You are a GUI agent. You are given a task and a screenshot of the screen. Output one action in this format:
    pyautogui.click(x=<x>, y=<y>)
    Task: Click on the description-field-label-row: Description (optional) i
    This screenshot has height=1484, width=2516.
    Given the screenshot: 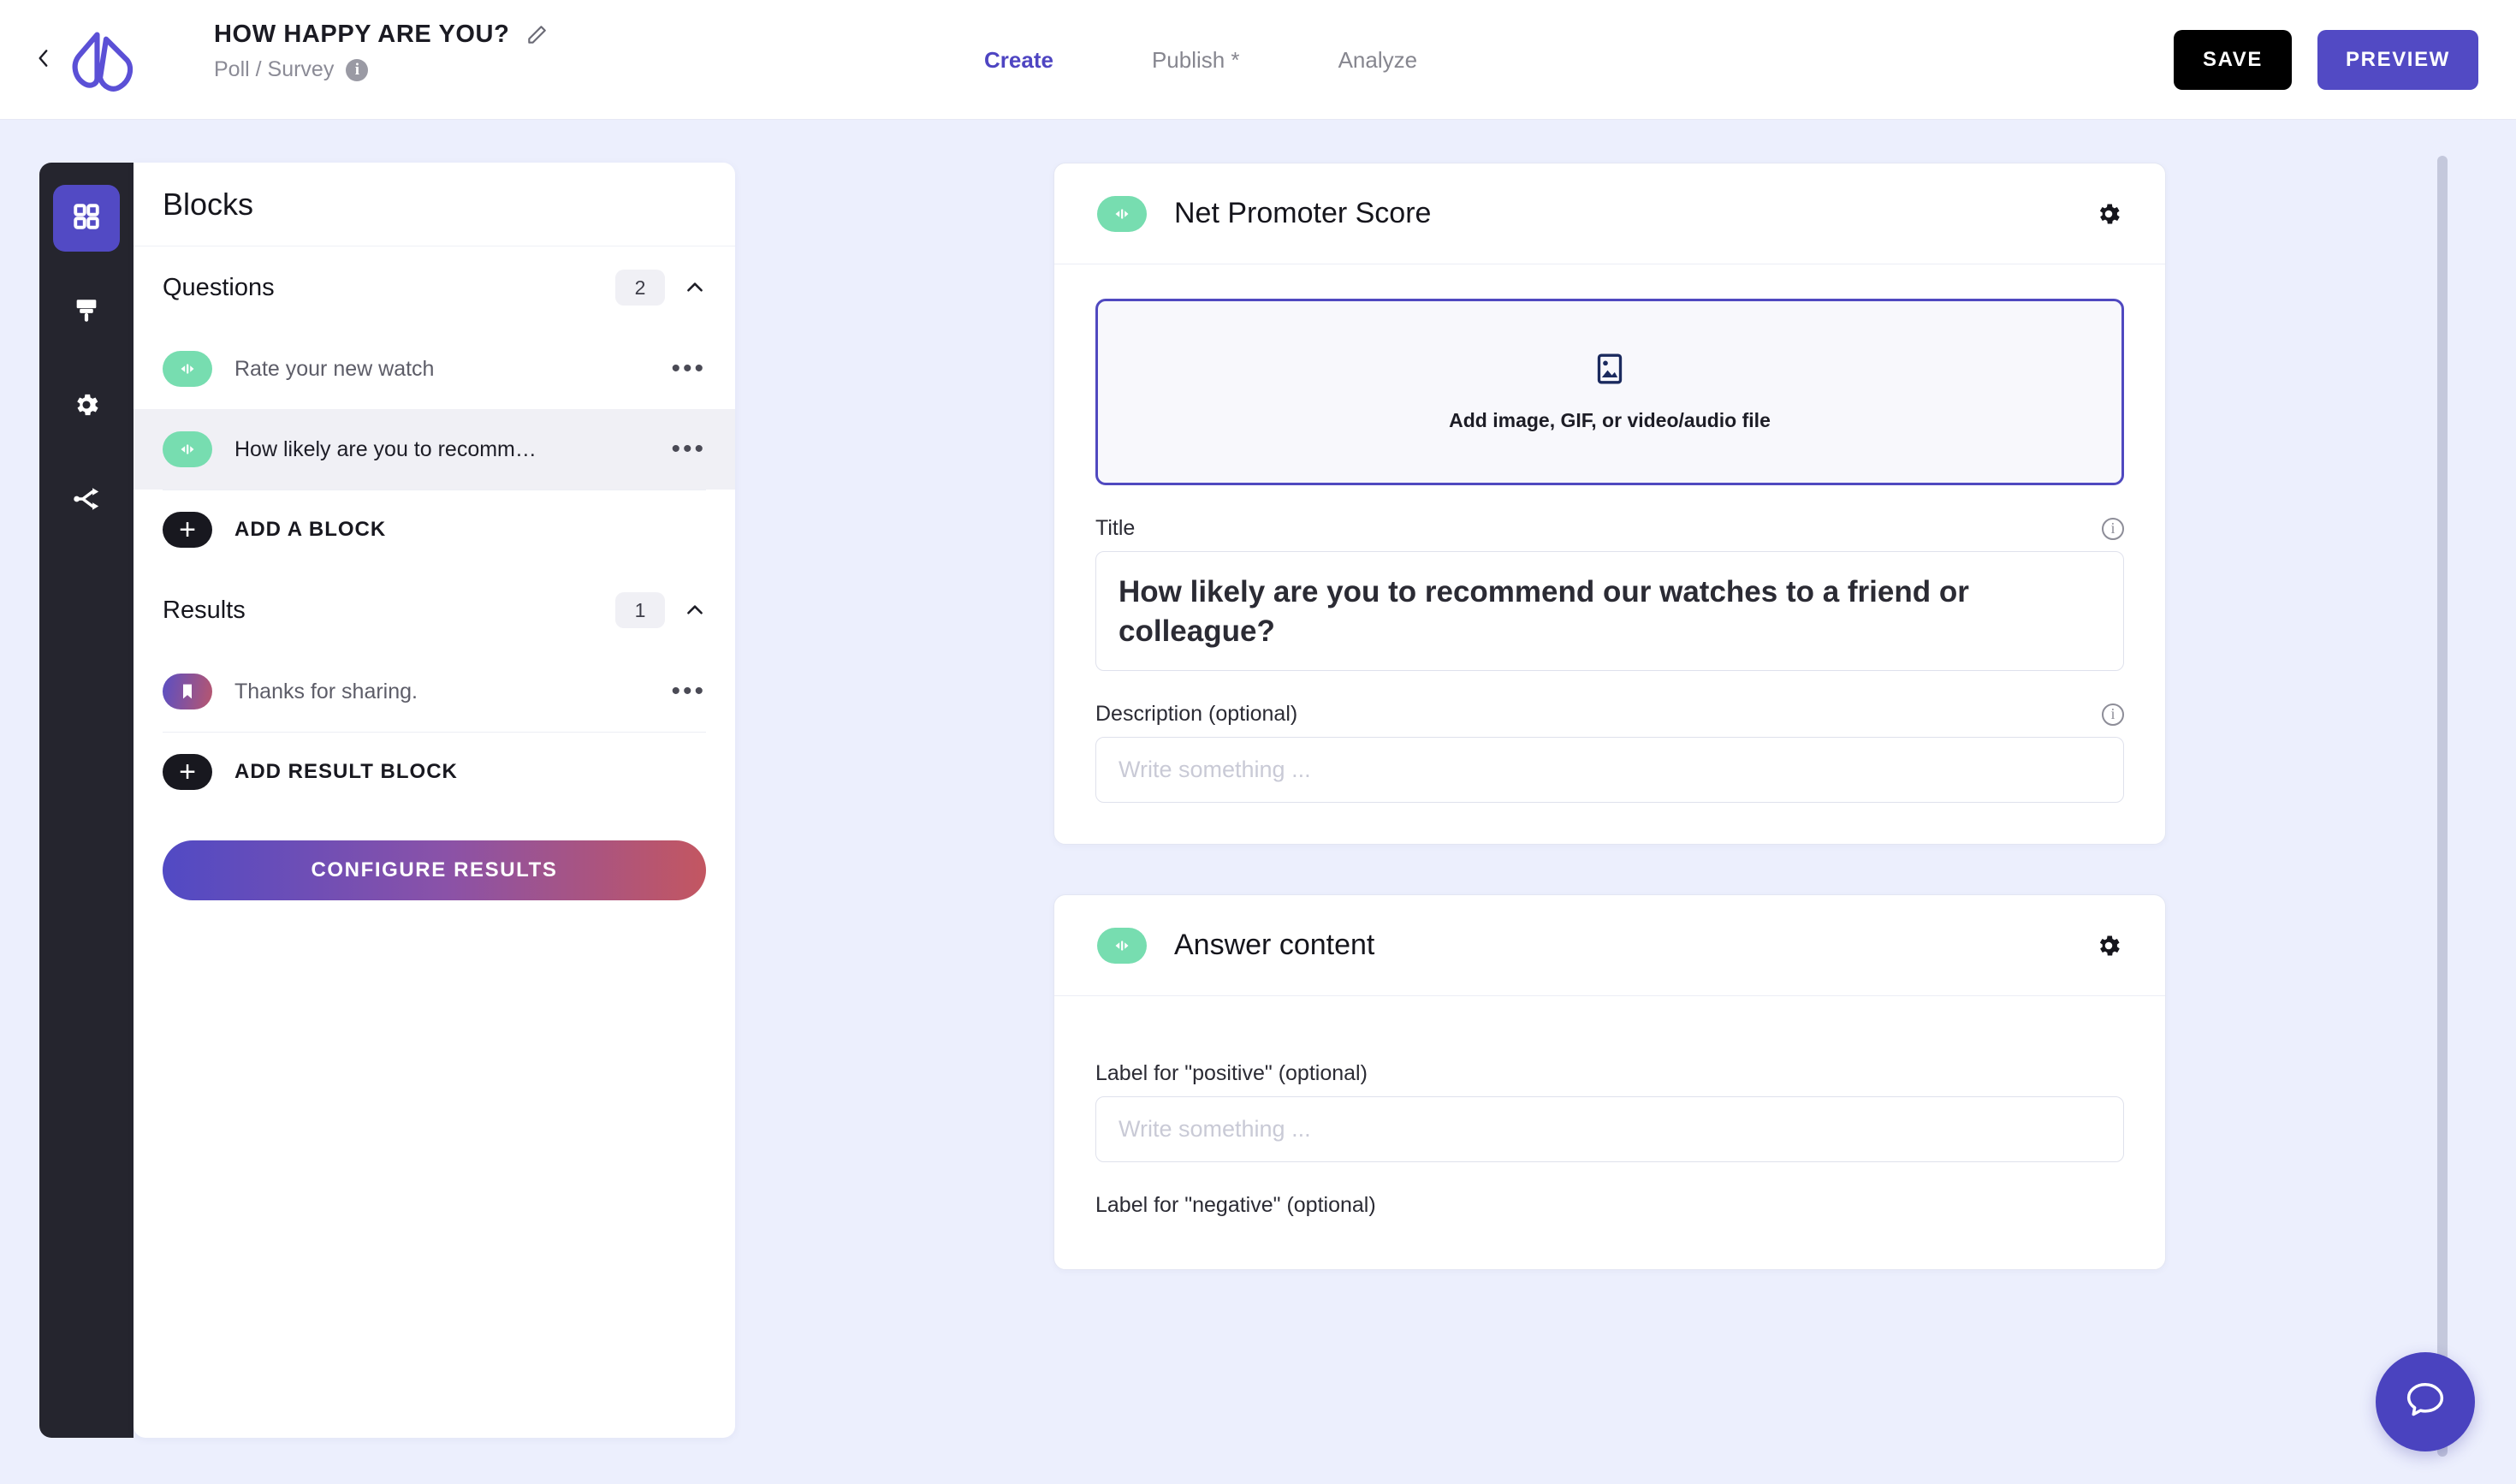 What is the action you would take?
    pyautogui.click(x=1609, y=715)
    